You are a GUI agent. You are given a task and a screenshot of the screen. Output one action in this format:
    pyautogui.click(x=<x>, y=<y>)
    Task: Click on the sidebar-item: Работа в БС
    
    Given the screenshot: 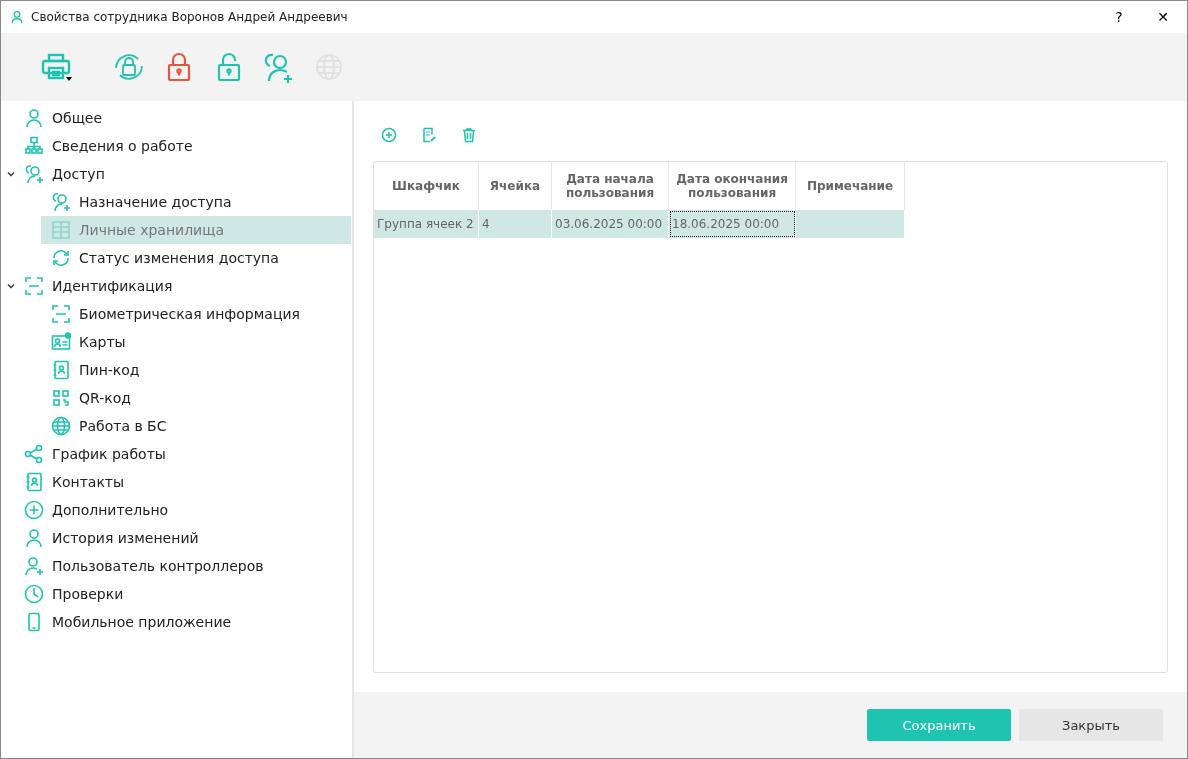 What is the action you would take?
    pyautogui.click(x=196, y=426)
    